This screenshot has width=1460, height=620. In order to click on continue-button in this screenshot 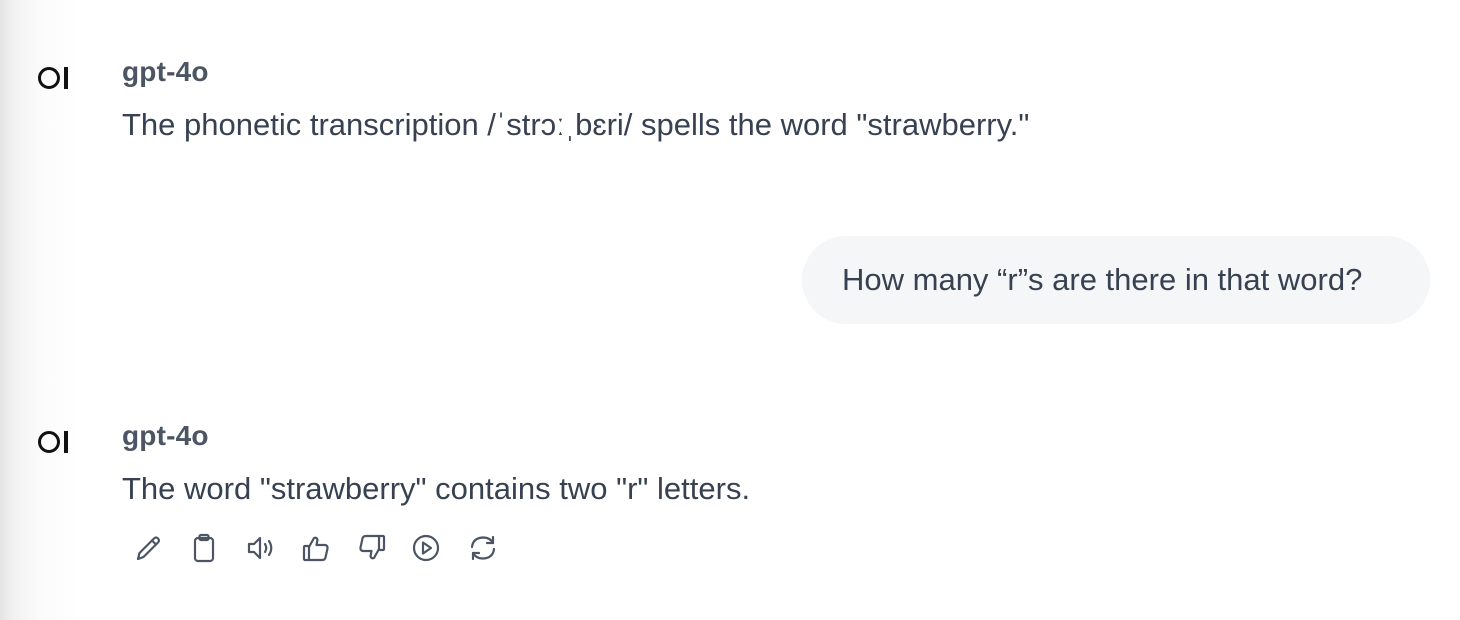, I will do `click(438, 548)`.